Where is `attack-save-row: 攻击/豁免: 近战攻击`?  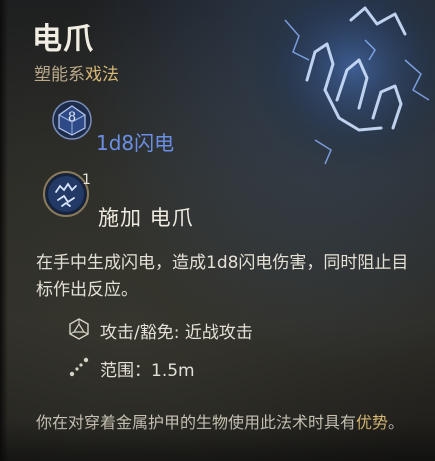
attack-save-row: 攻击/豁免: 近战攻击 is located at coordinates (218, 329).